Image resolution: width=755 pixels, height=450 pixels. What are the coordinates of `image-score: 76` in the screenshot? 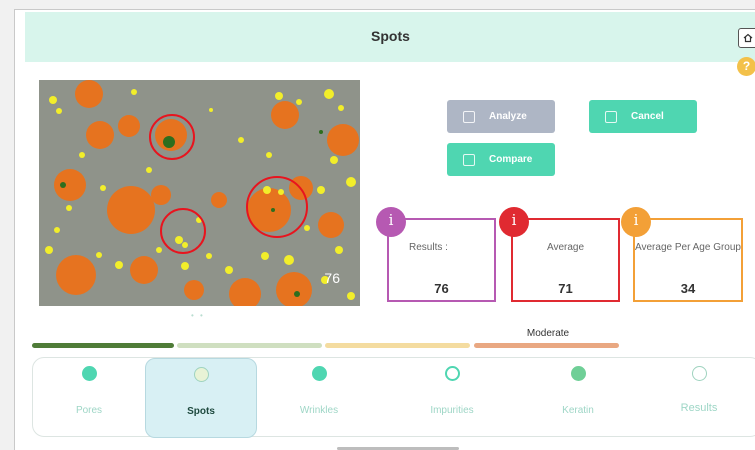 It's located at (332, 278).